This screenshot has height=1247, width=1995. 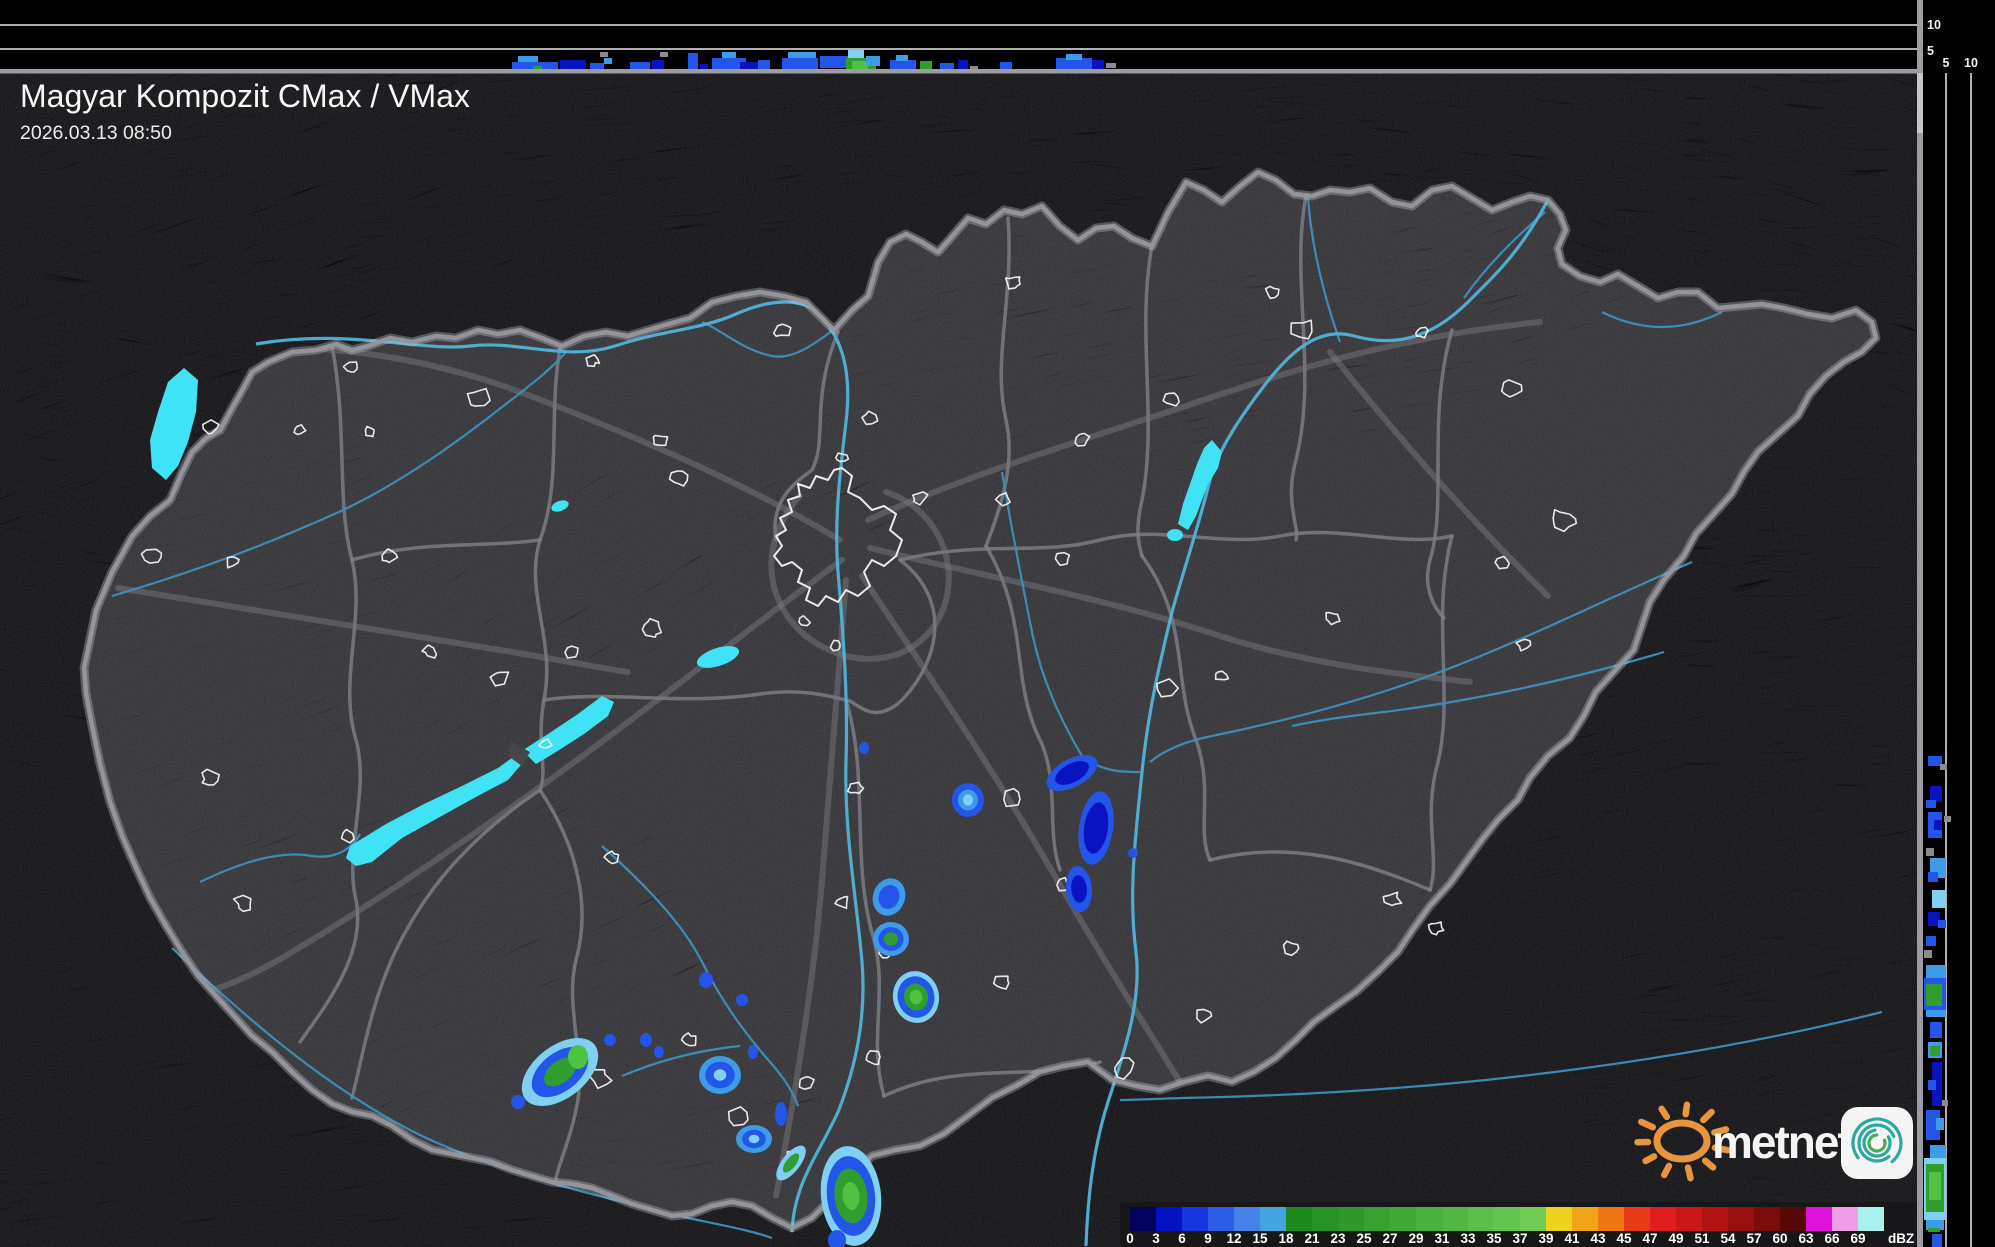 What do you see at coordinates (1389, 1238) in the screenshot?
I see `legend-value-label: 27` at bounding box center [1389, 1238].